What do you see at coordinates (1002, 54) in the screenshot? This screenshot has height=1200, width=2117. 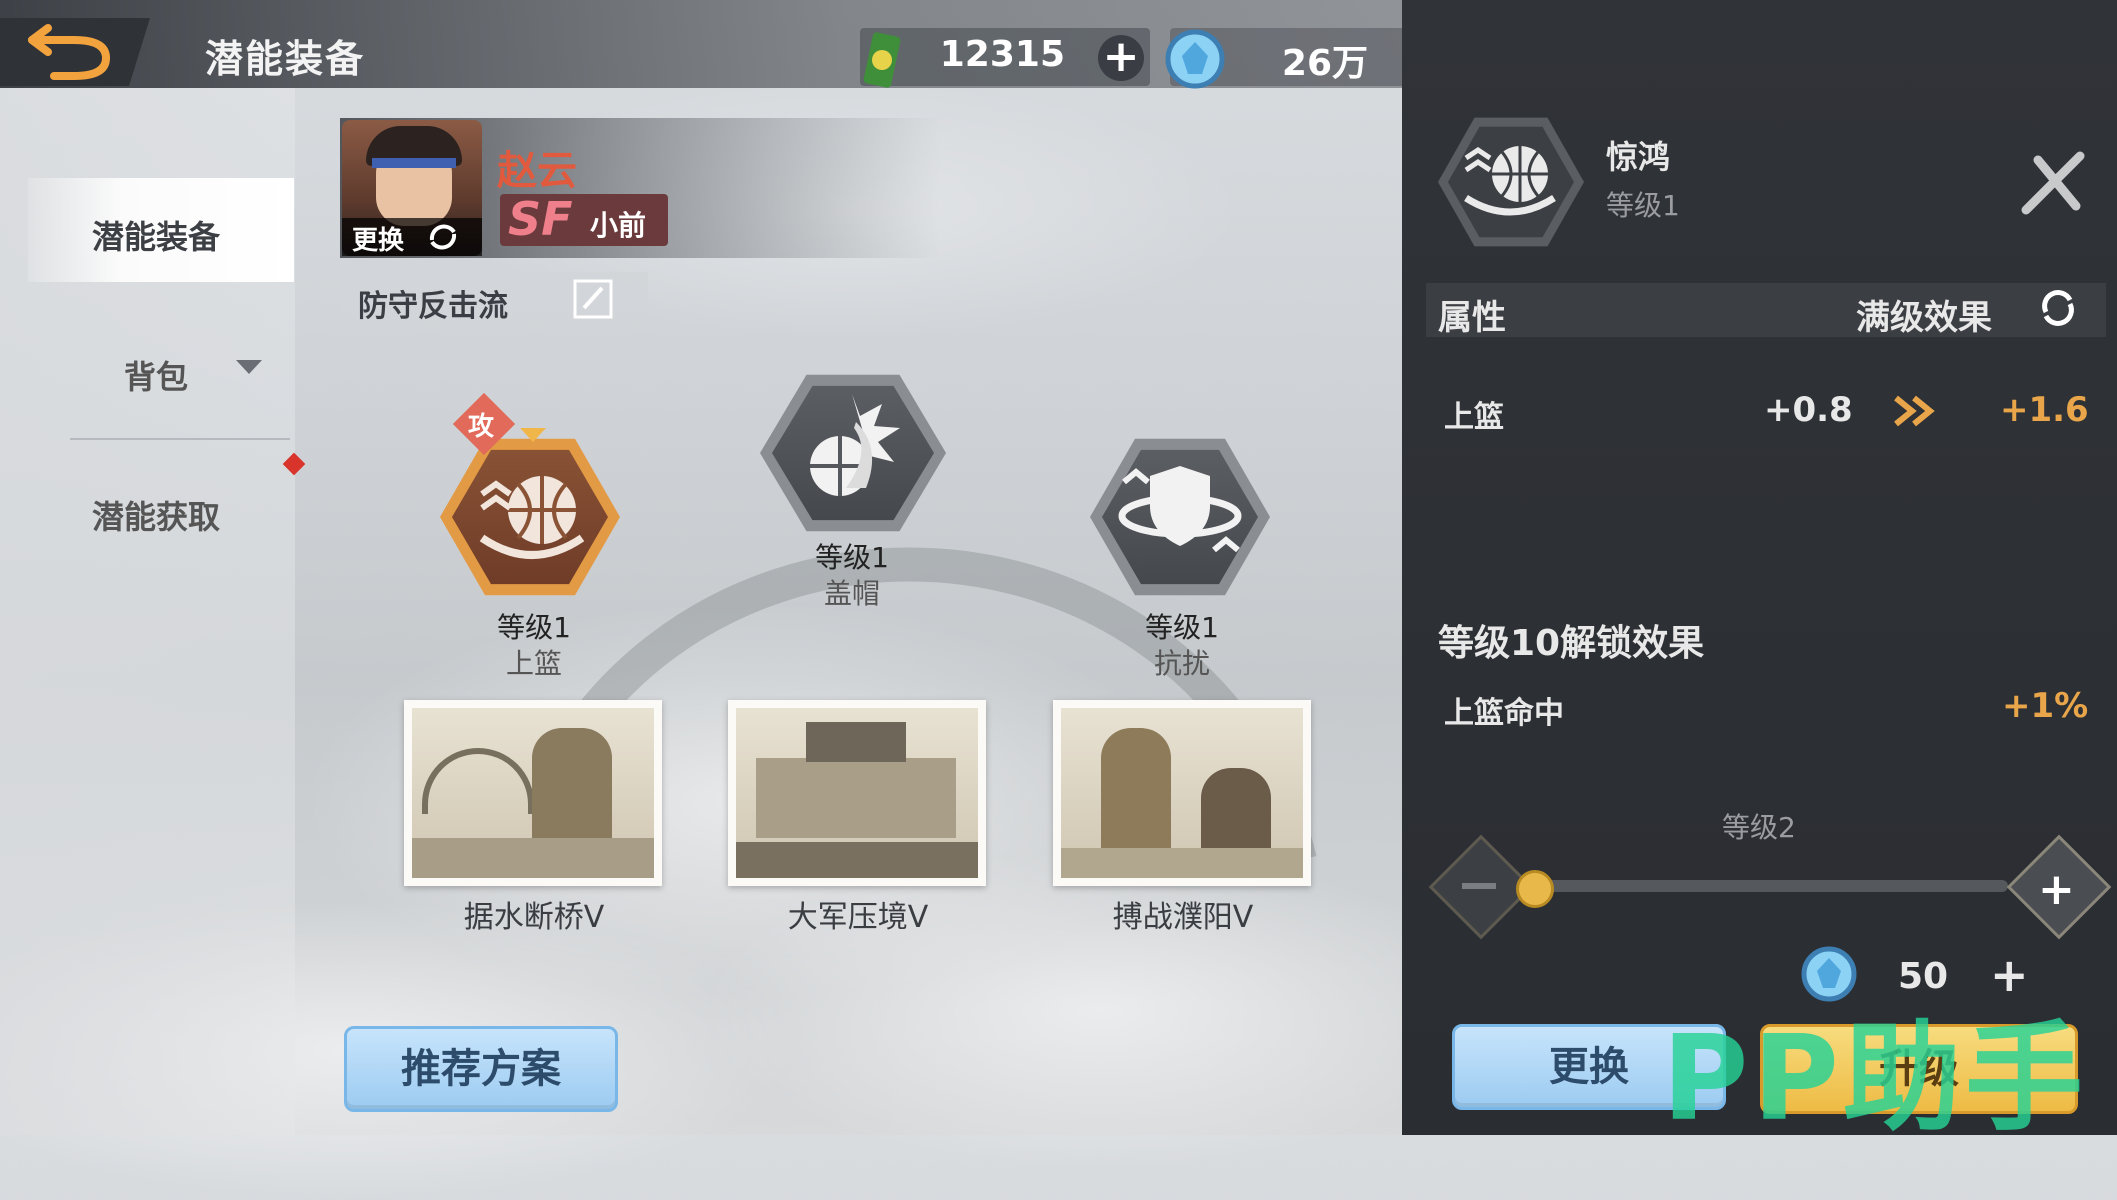 I see `ticket-count: 12315` at bounding box center [1002, 54].